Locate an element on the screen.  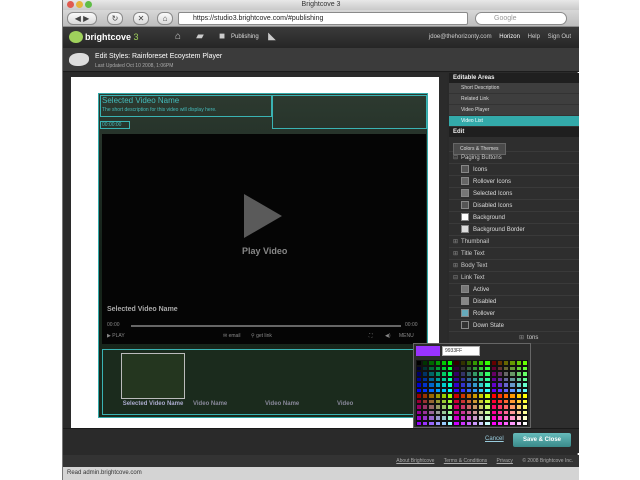
thumbnail-selected is located at coordinates (153, 376).